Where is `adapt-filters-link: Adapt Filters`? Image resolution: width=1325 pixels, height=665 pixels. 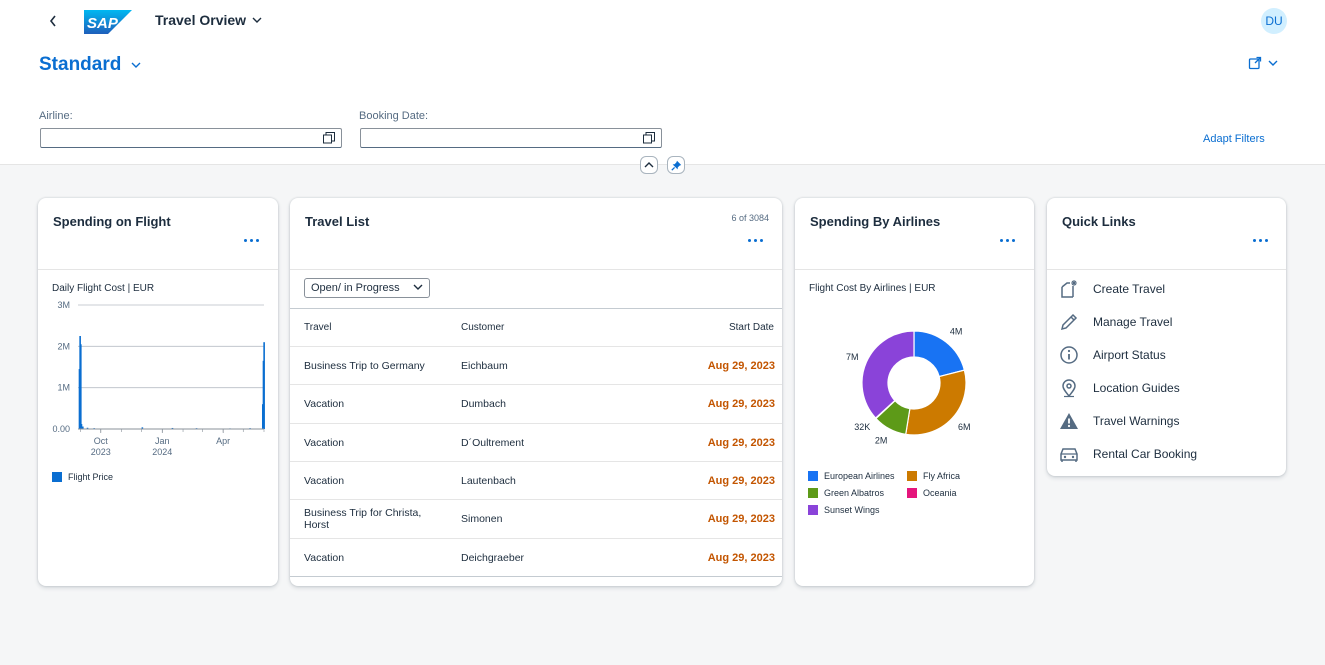
adapt-filters-link: Adapt Filters is located at coordinates (1234, 139).